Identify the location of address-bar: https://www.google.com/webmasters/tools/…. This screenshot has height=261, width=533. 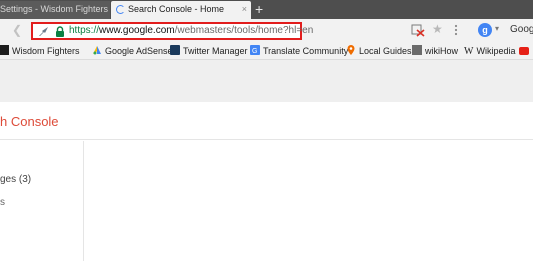
(172, 31).